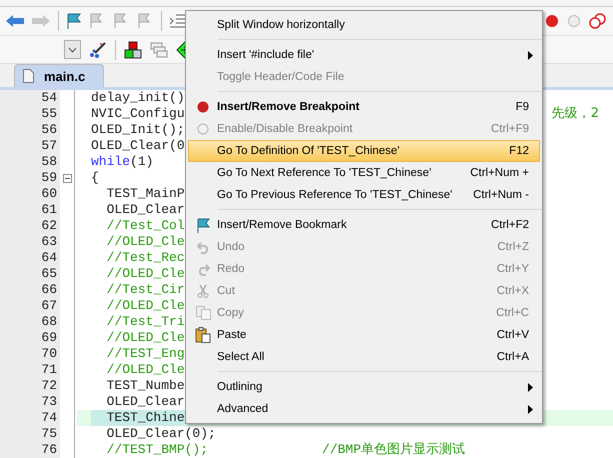 This screenshot has height=458, width=613. What do you see at coordinates (138, 130) in the screenshot?
I see `code-text: OLED_Init();` at bounding box center [138, 130].